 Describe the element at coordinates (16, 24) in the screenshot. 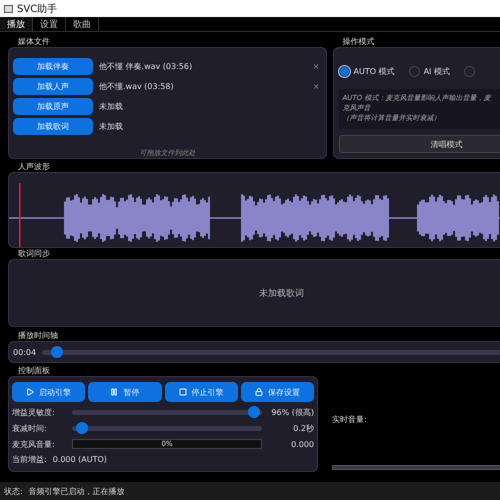

I see `menu-tab: 播放` at that location.